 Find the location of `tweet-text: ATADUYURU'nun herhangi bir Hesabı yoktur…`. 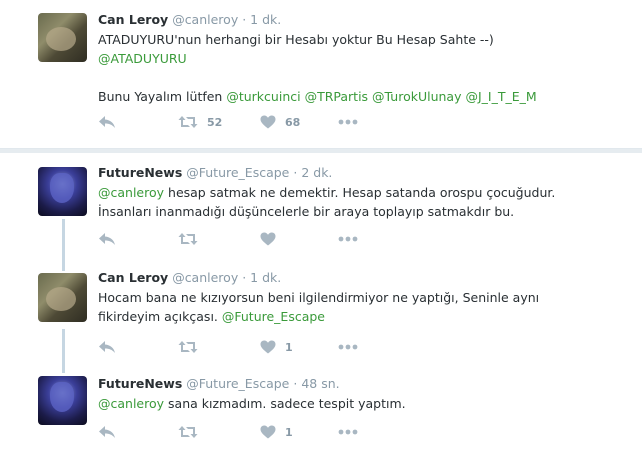

tweet-text: ATADUYURU'nun herhangi bir Hesabı yoktur… is located at coordinates (360, 68).